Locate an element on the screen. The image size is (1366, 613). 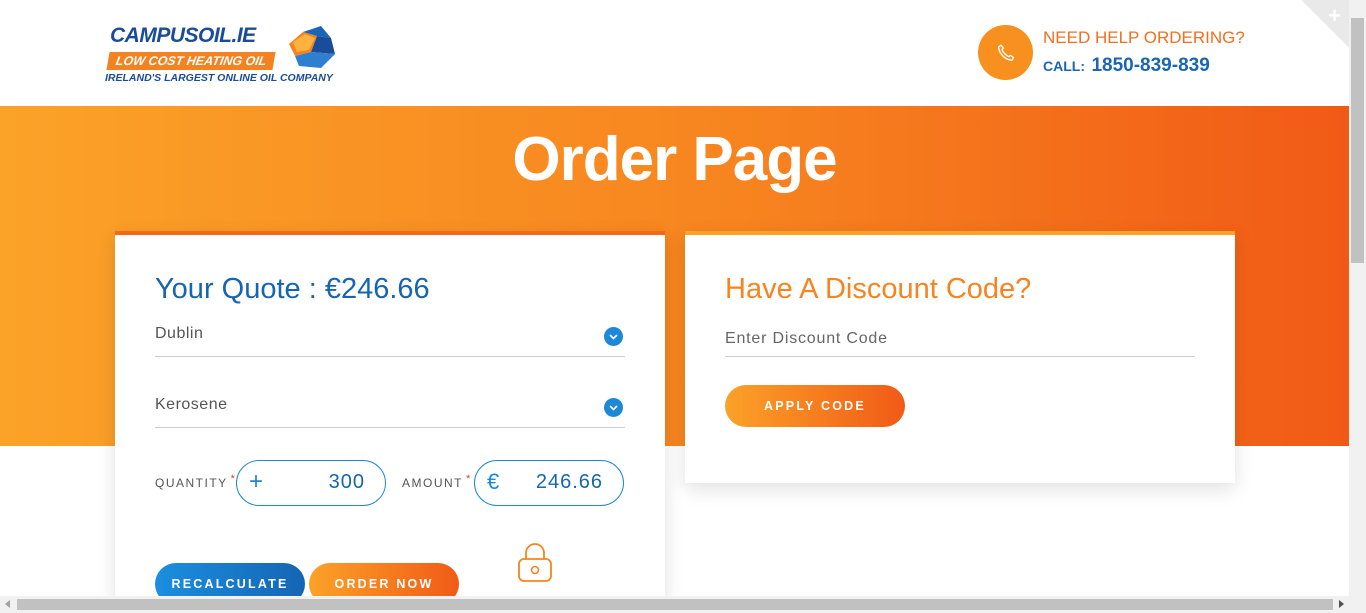
logo-tagline: LOW COST HEATING OIL is located at coordinates (191, 61).